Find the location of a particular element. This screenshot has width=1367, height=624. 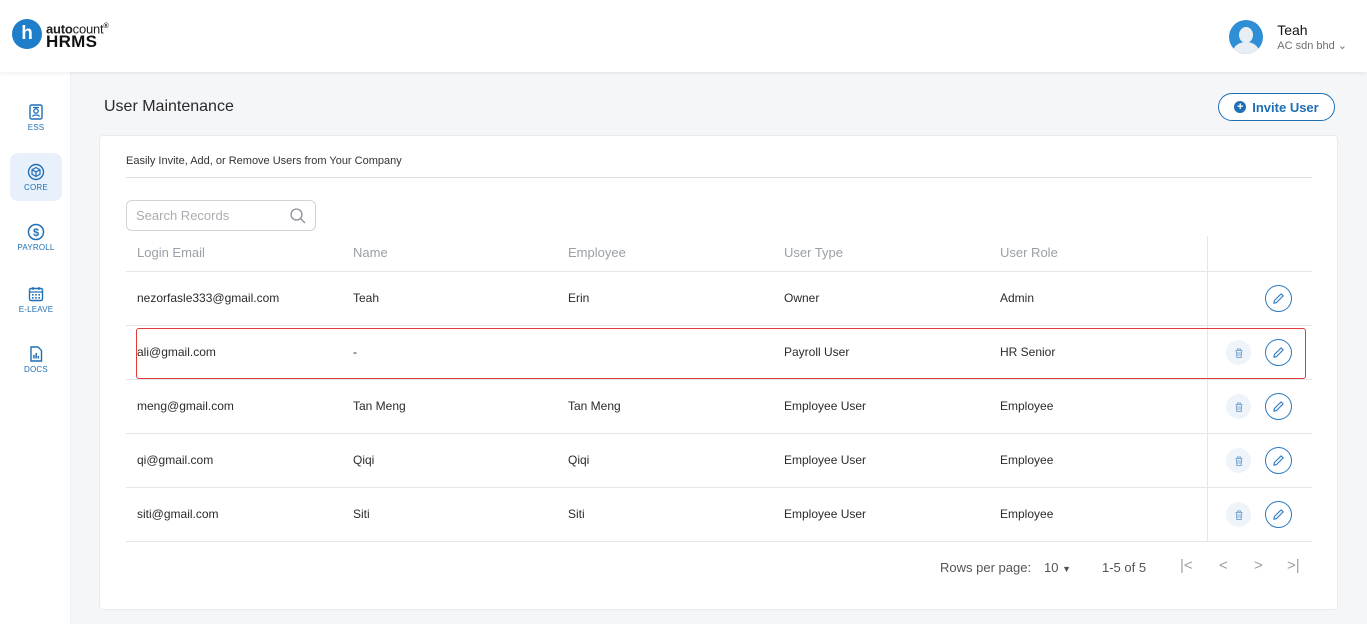

caret-down-icon: ▼ is located at coordinates (1067, 569).